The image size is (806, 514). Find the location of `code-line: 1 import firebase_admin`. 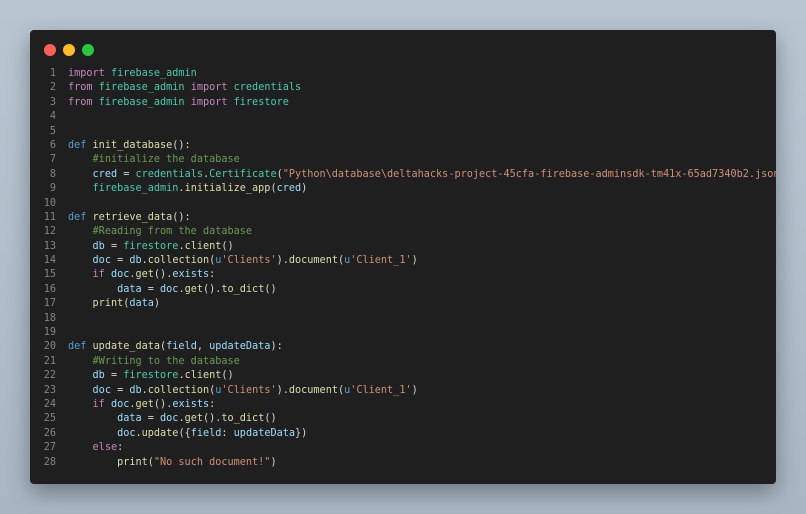

code-line: 1 import firebase_admin is located at coordinates (403, 74).